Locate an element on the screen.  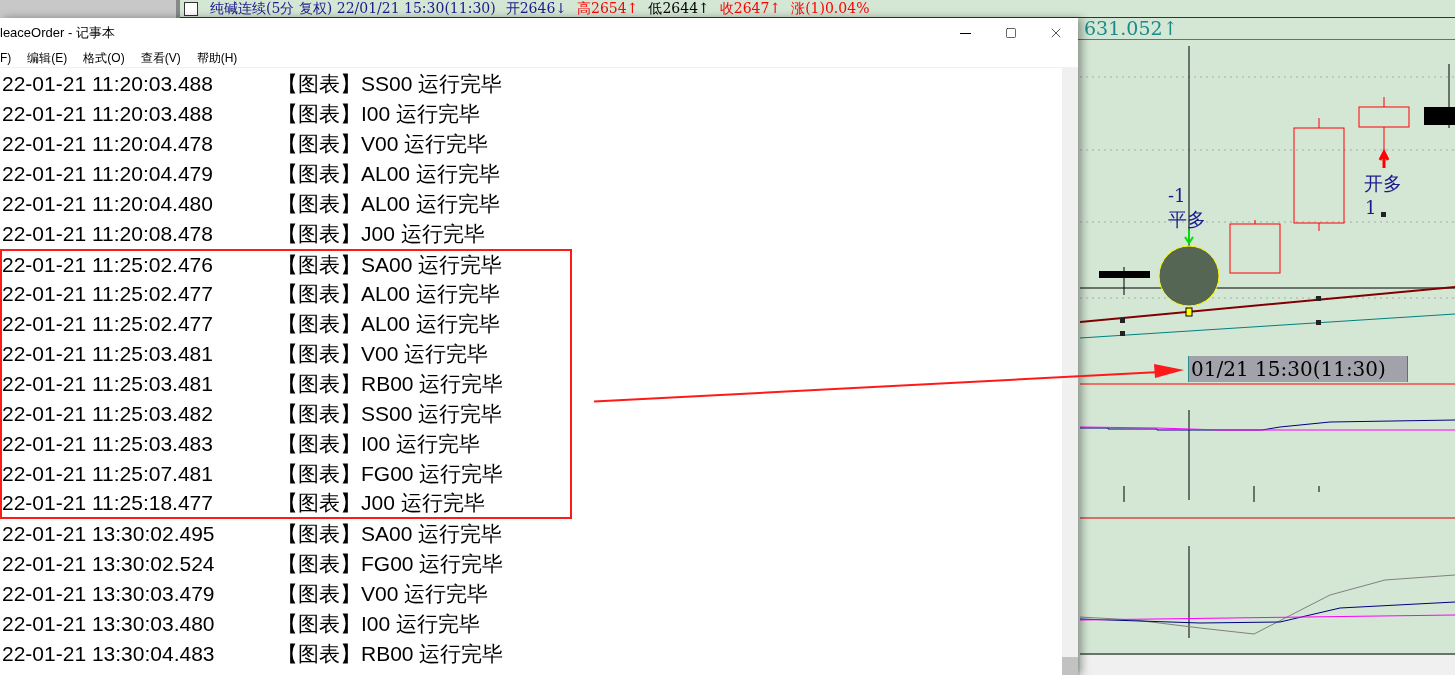
menu-item: 编辑(E) is located at coordinates (47, 57).